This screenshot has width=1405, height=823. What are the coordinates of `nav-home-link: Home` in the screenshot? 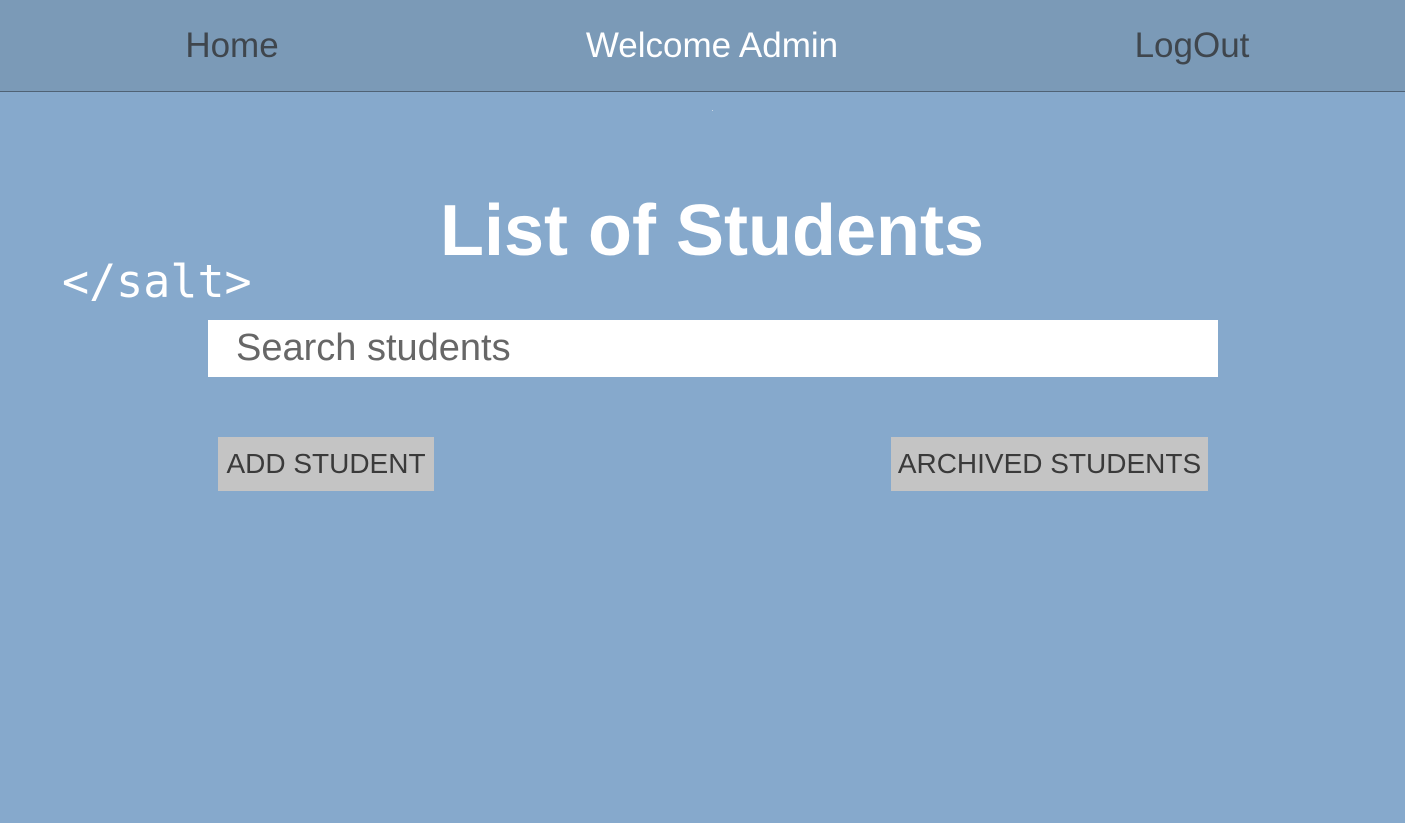 It's located at (231, 46).